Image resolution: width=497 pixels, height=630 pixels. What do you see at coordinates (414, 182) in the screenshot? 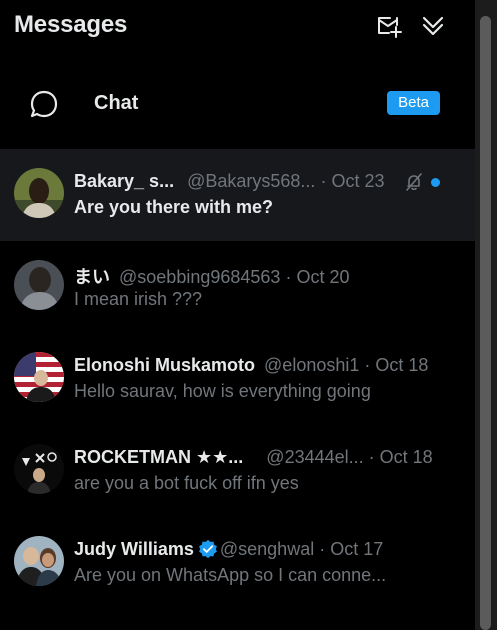
I see `muted-bell-icon` at bounding box center [414, 182].